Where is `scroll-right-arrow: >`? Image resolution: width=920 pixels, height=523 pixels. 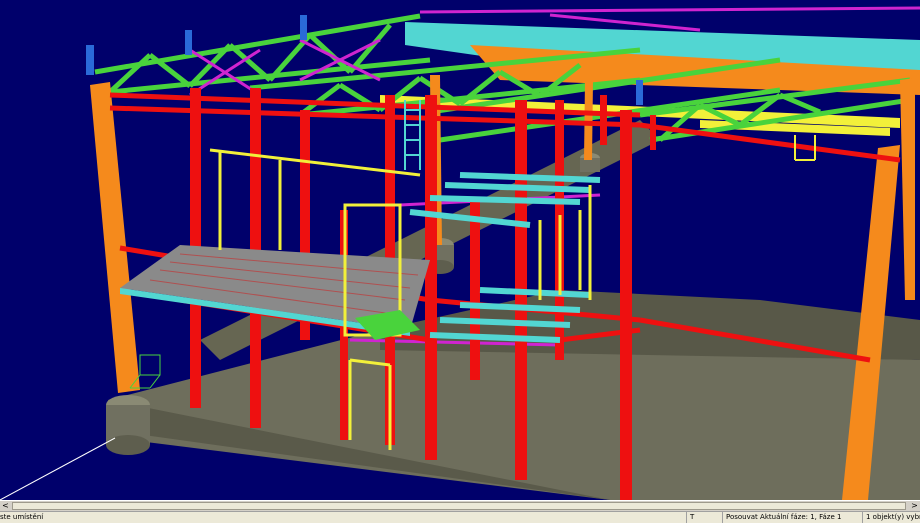 scroll-right-arrow: > is located at coordinates (914, 506).